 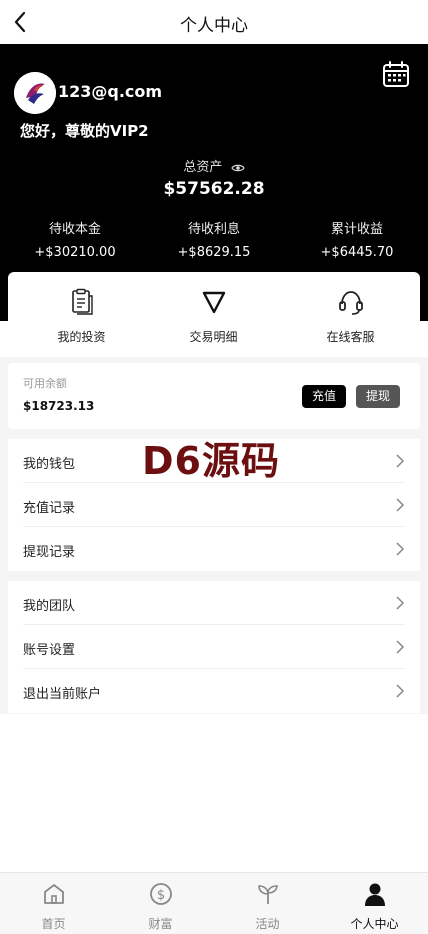 What do you see at coordinates (374, 924) in the screenshot?
I see `tab-label: 个人中心` at bounding box center [374, 924].